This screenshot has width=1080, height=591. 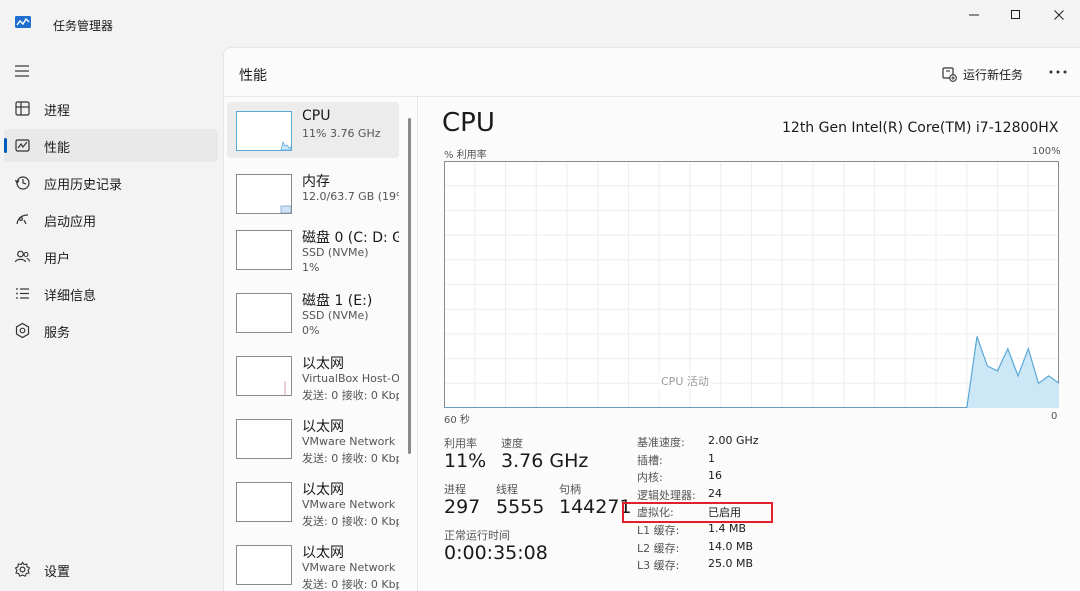 I want to click on device-item-ethernet-2: 以太网 VMware Network A 发送: 0 接收: 0 Kbp, so click(x=313, y=438).